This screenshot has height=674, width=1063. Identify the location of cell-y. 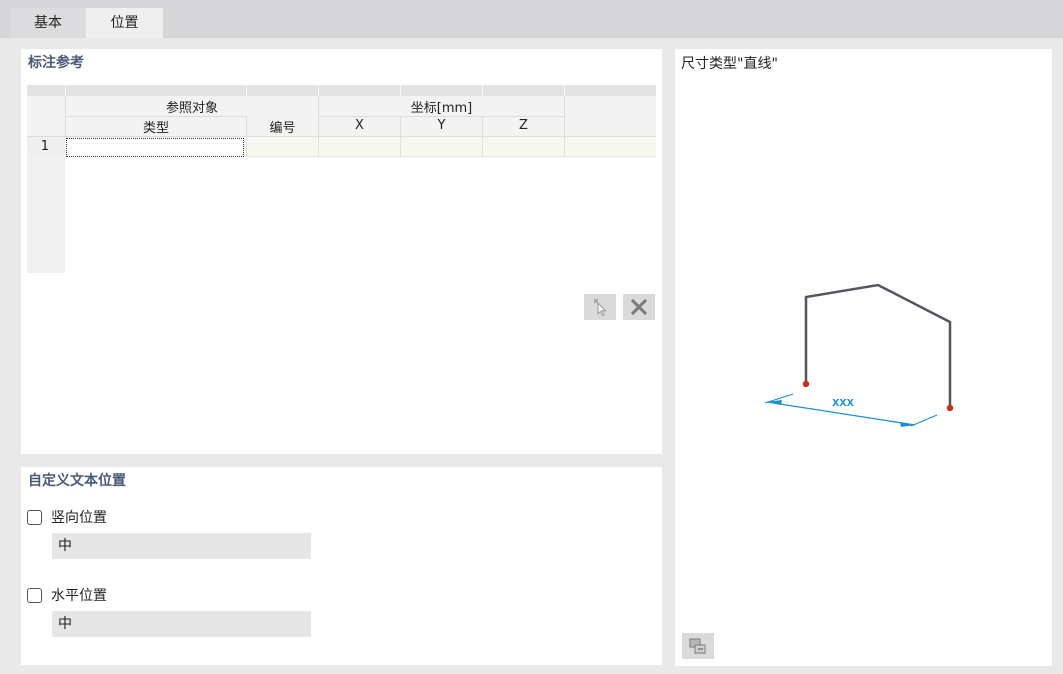
(441, 147).